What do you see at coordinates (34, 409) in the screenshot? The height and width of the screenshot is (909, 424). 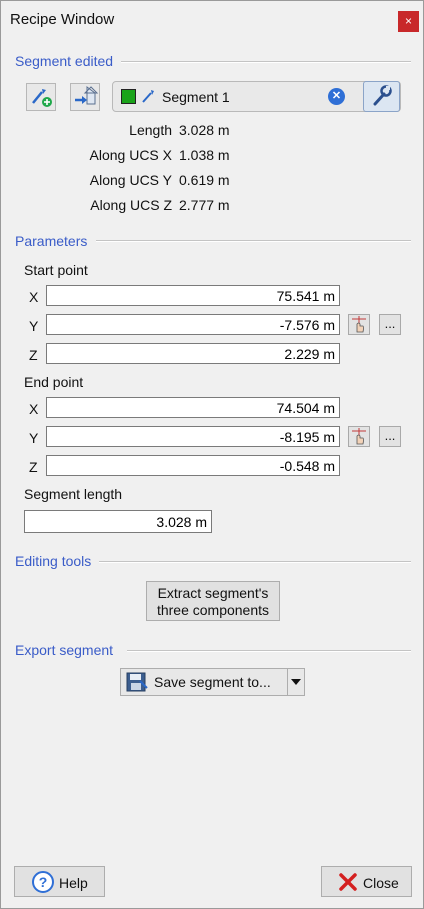 I see `end-x-label: X` at bounding box center [34, 409].